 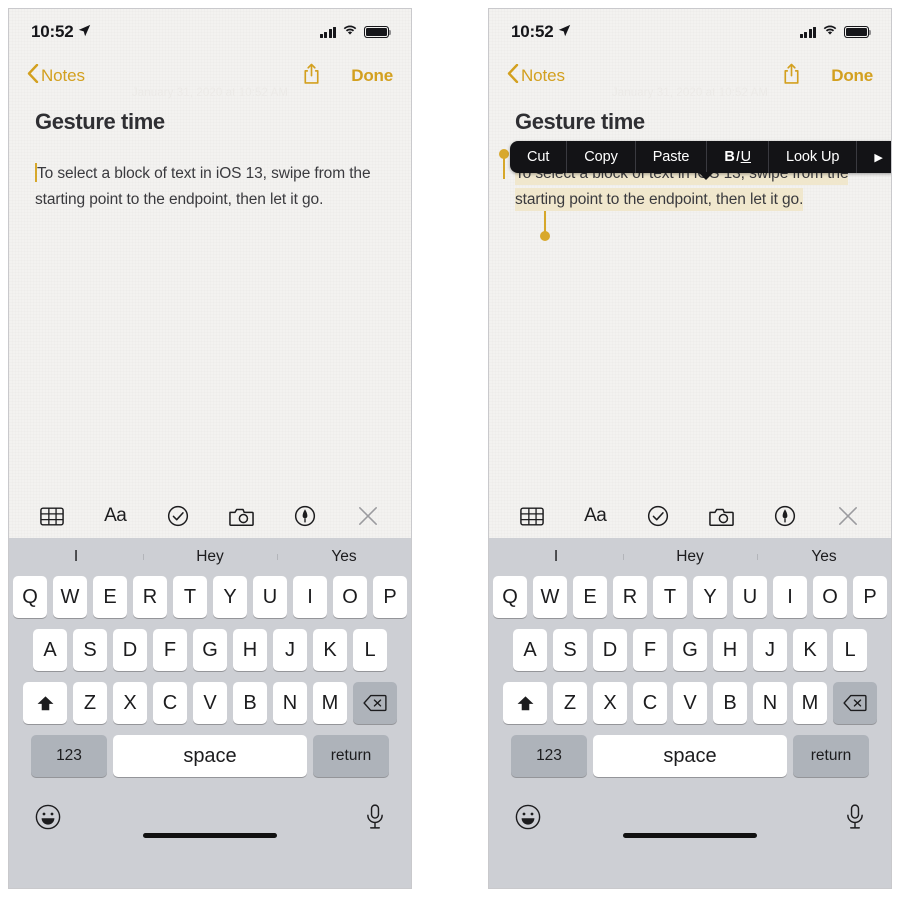 I want to click on text-edit-context-menu: Cut Copy Paste BIU Look Up ▶, so click(x=700, y=160).